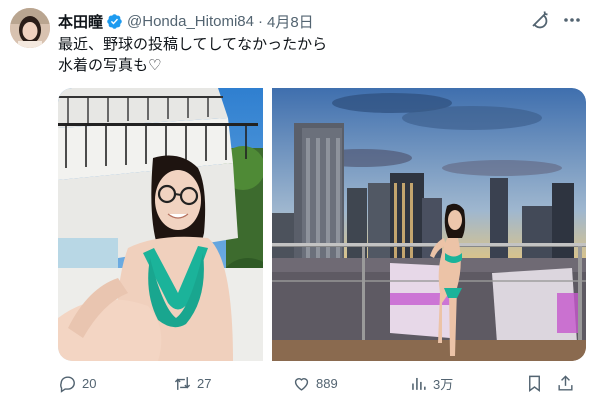 Image resolution: width=592 pixels, height=404 pixels. What do you see at coordinates (301, 384) in the screenshot?
I see `like-icon` at bounding box center [301, 384].